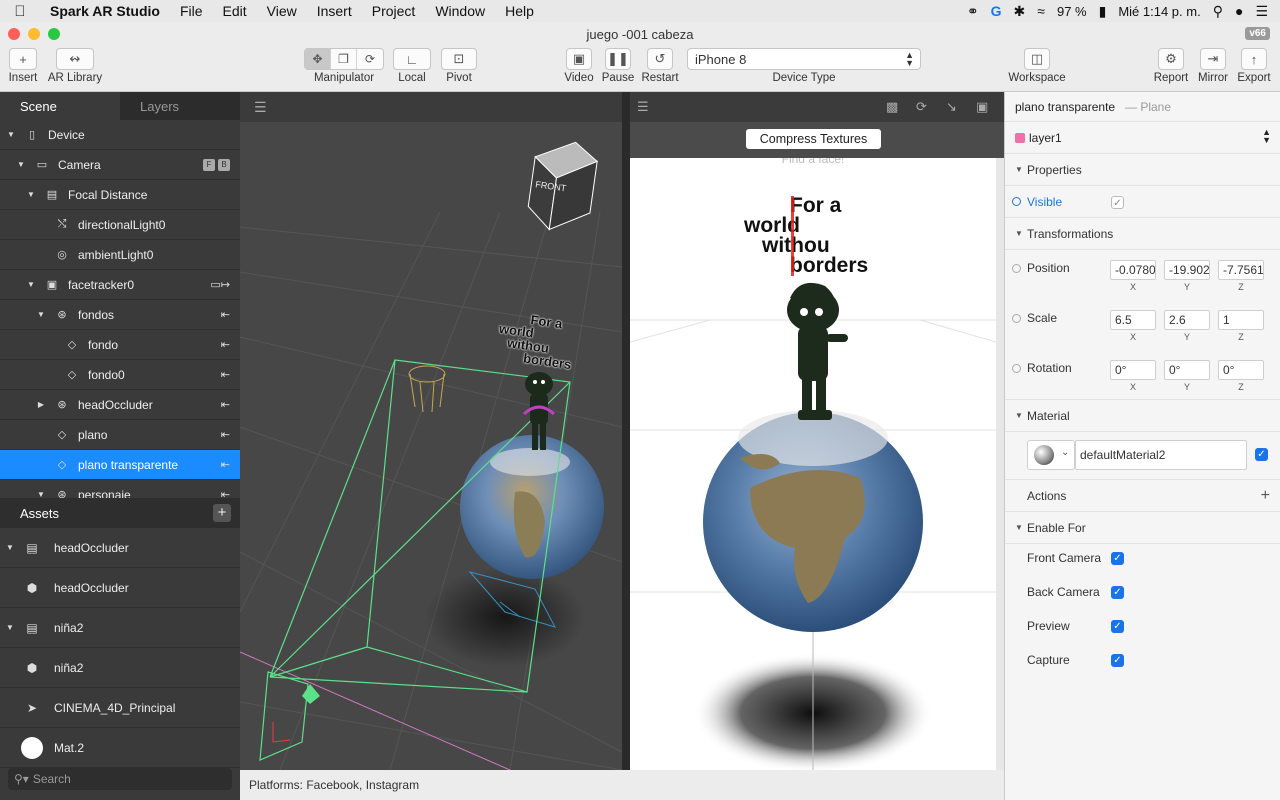 The height and width of the screenshot is (800, 1280). I want to click on material-thumbnail-button: ⌄, so click(1051, 455).